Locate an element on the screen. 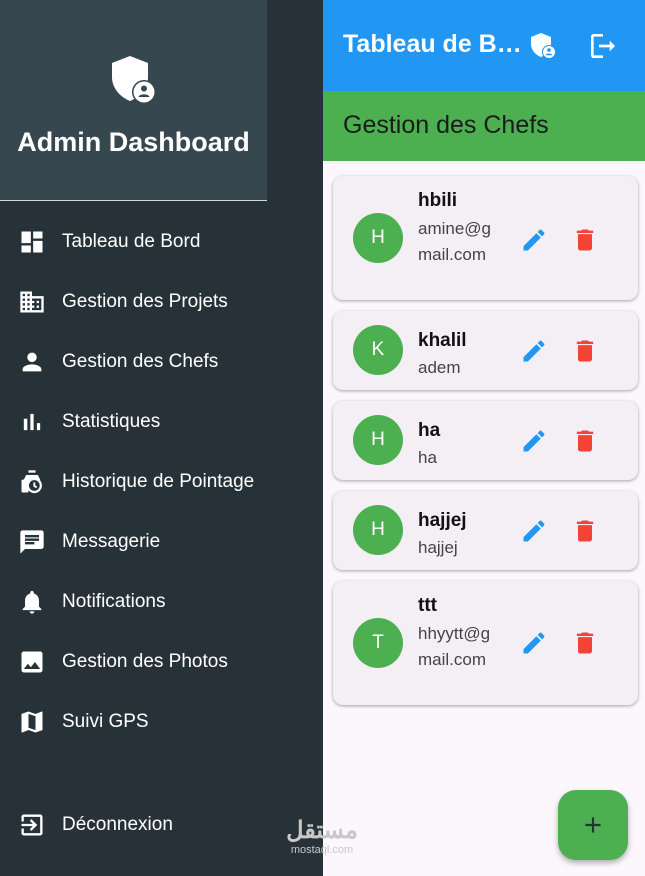  chef-name: ttt is located at coordinates (427, 605).